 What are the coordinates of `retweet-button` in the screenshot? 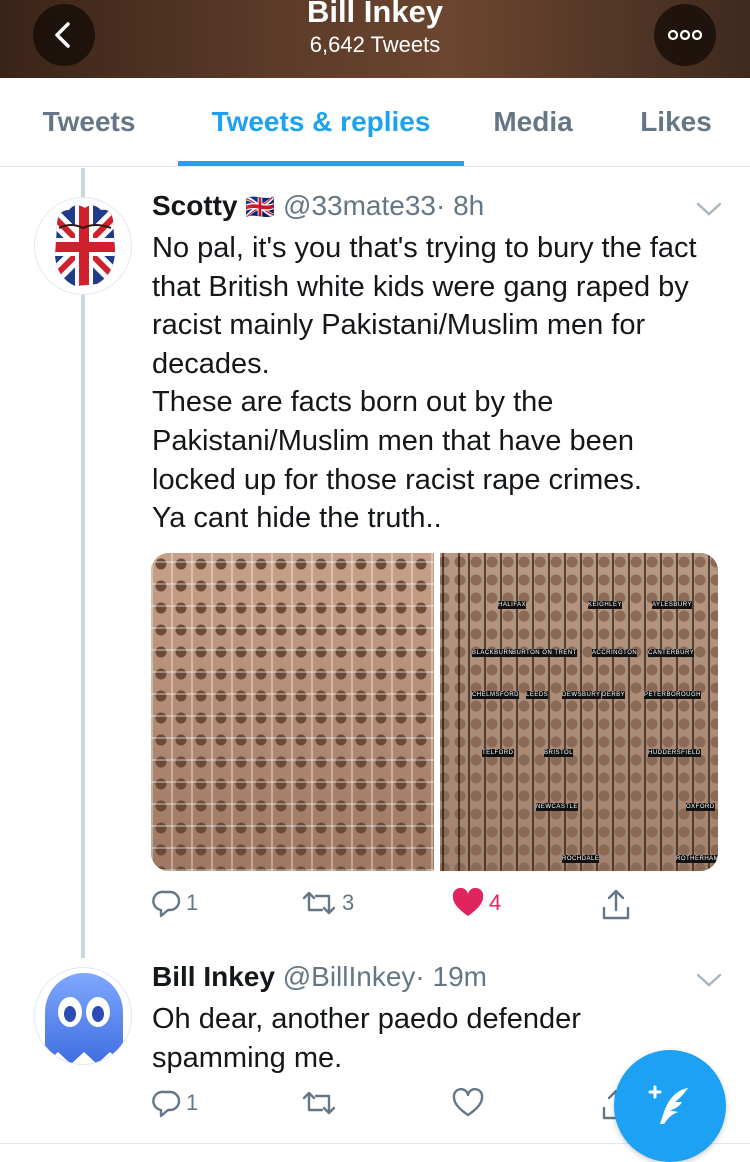 It's located at (319, 1103).